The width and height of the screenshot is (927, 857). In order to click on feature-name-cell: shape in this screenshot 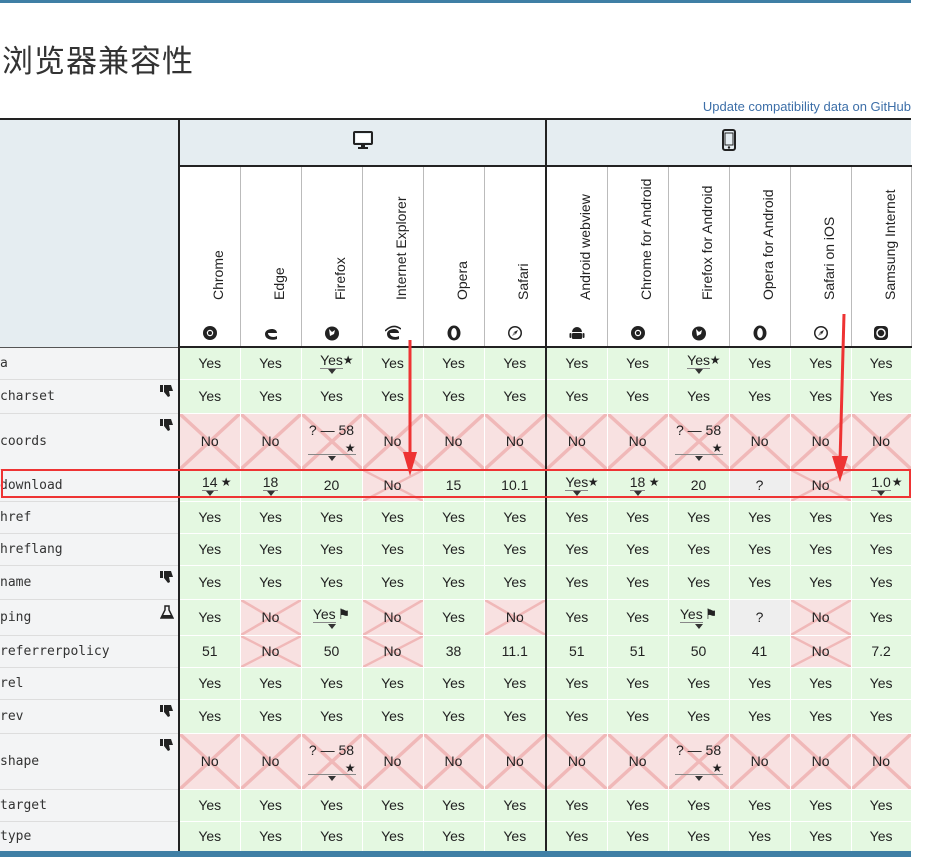, I will do `click(90, 761)`.